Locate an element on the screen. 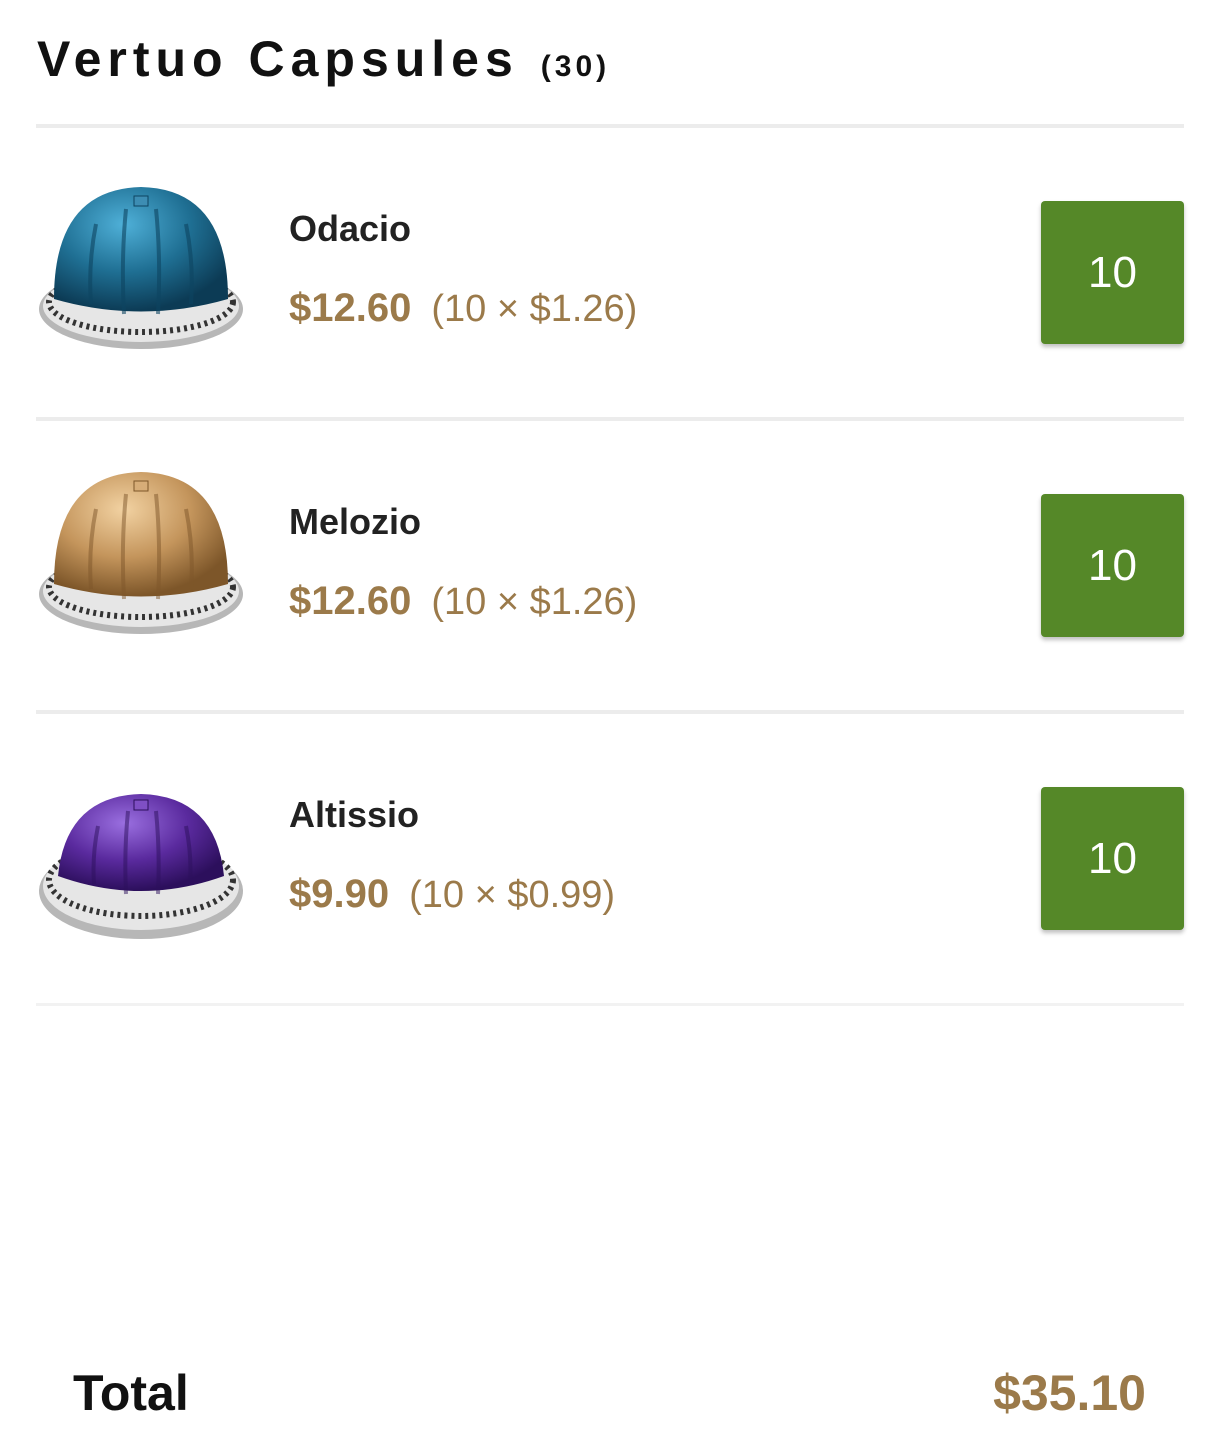 Image resolution: width=1220 pixels, height=1440 pixels. item-price-total: $9.90 is located at coordinates (339, 894).